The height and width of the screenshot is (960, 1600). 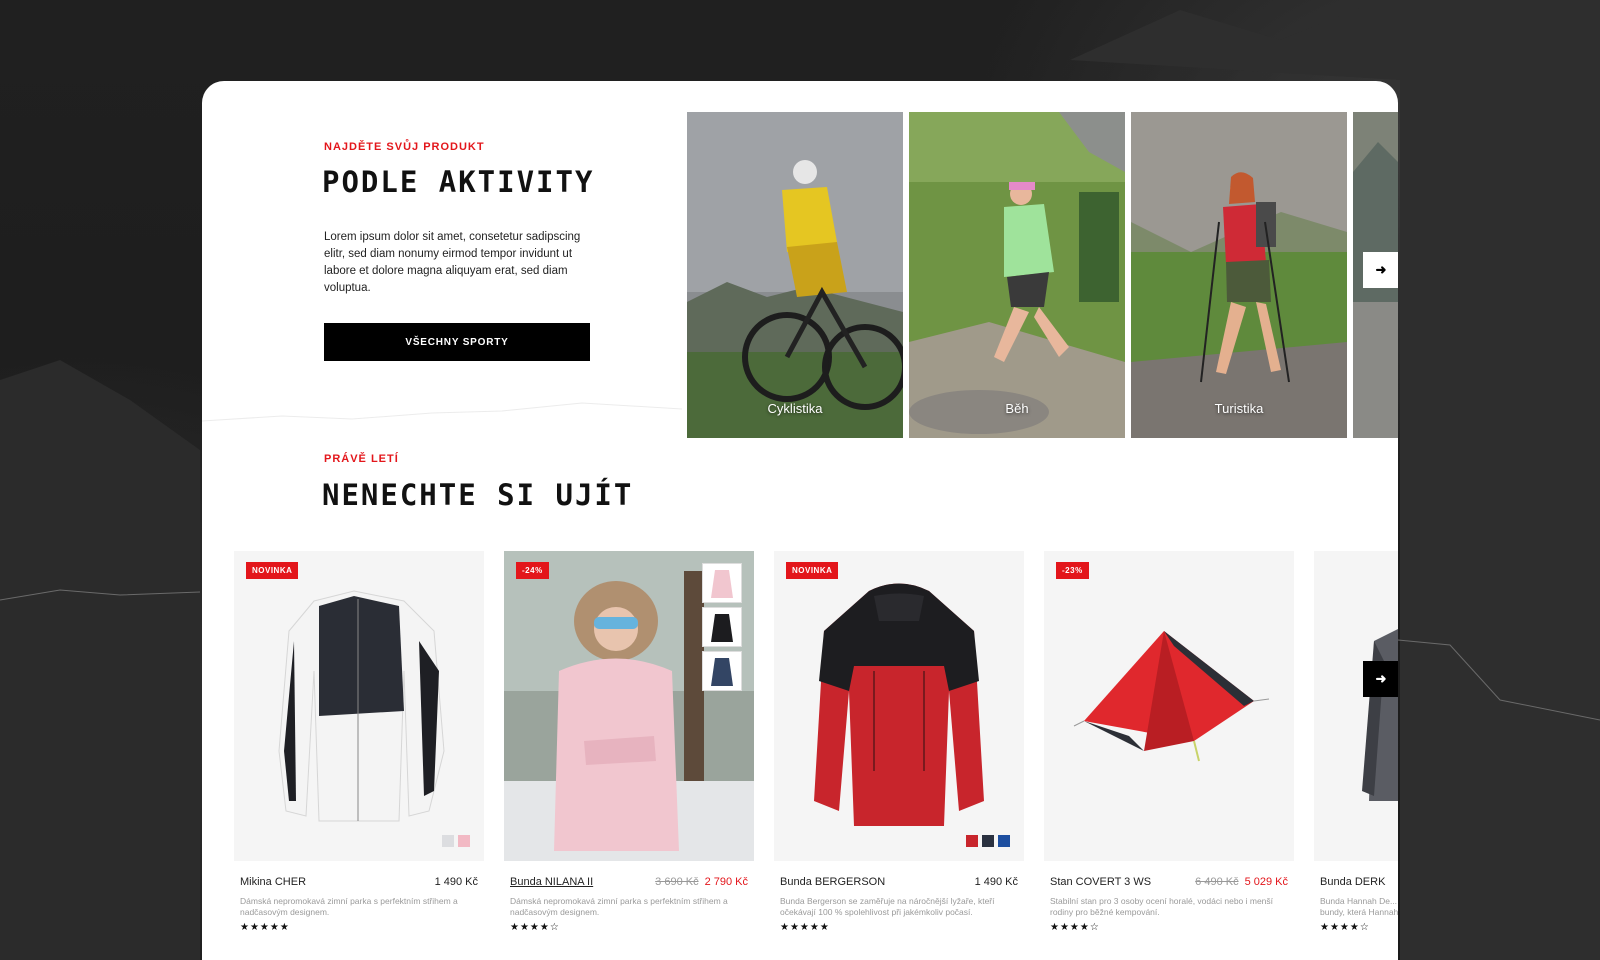 I want to click on thumbnail-pink, so click(x=722, y=583).